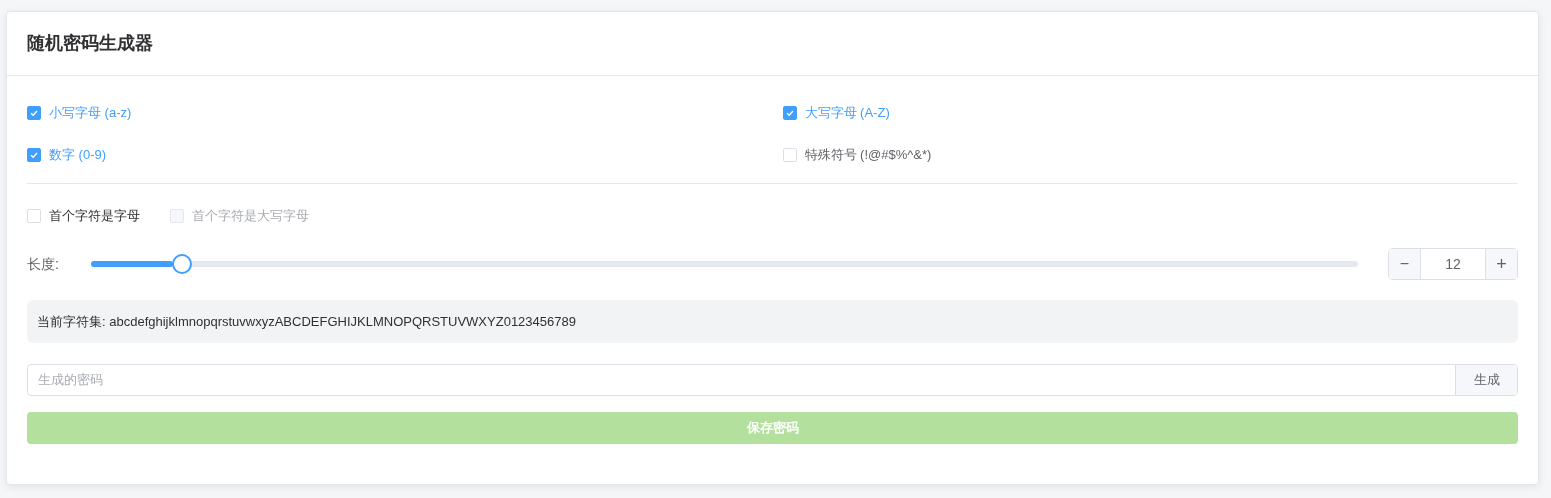  I want to click on card-title: 随机密码生成器, so click(90, 43).